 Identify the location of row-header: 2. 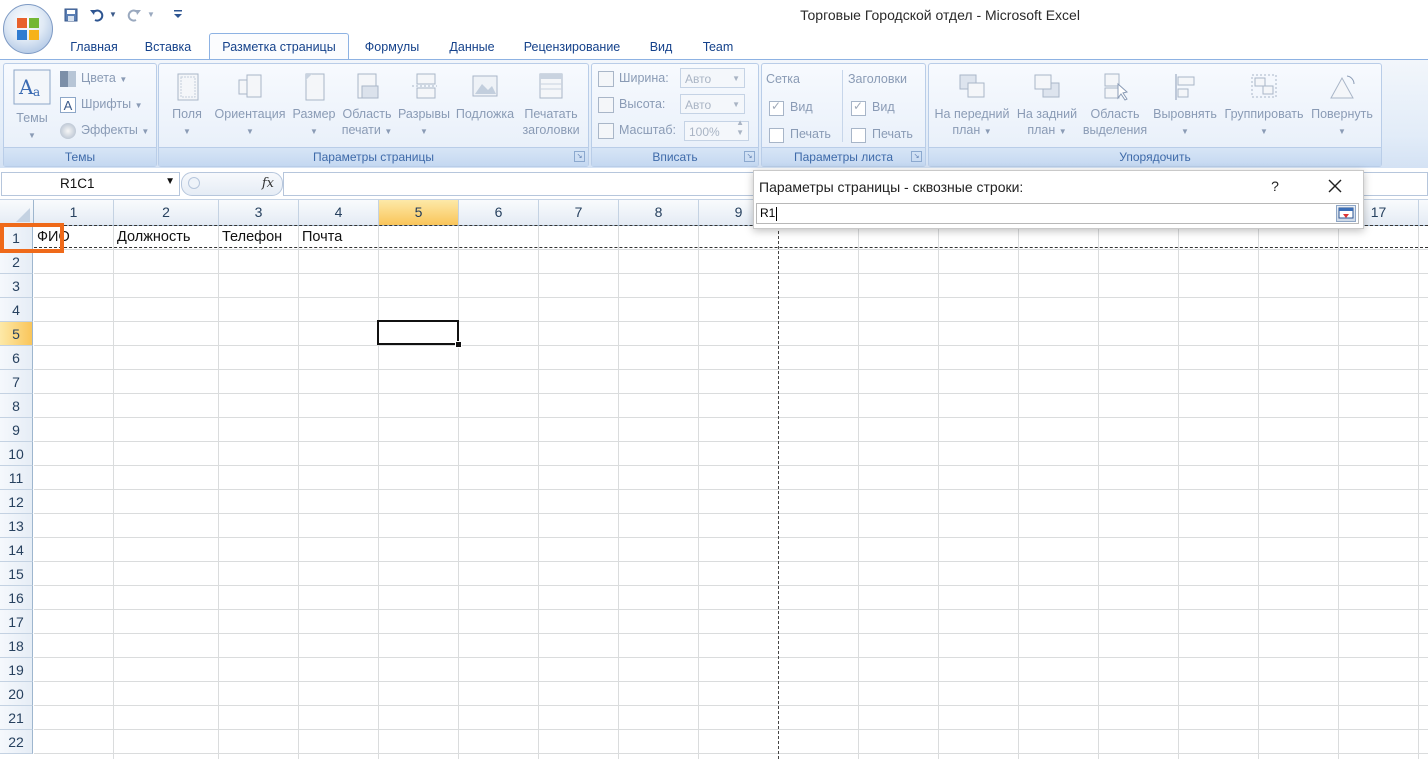
(16, 262).